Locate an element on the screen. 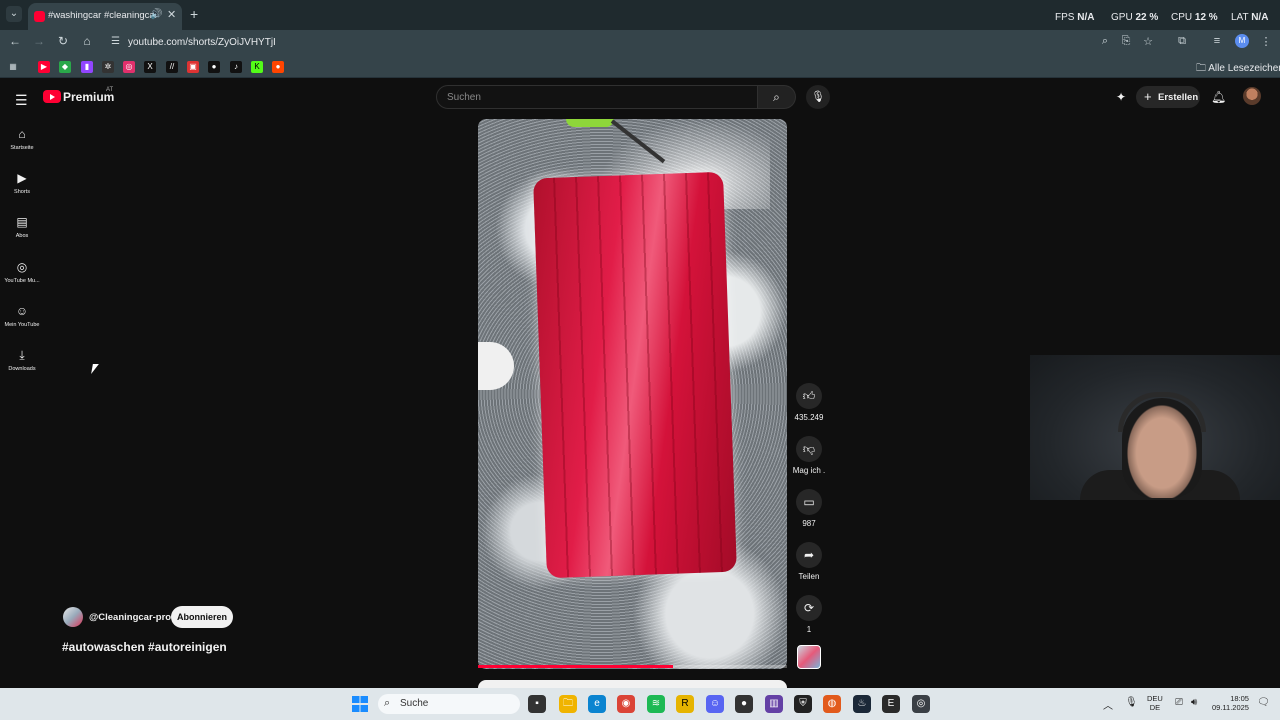 This screenshot has width=1280, height=720. all-bookmarks-folder: 🗀 Alle Lesezeichen is located at coordinates (1238, 69).